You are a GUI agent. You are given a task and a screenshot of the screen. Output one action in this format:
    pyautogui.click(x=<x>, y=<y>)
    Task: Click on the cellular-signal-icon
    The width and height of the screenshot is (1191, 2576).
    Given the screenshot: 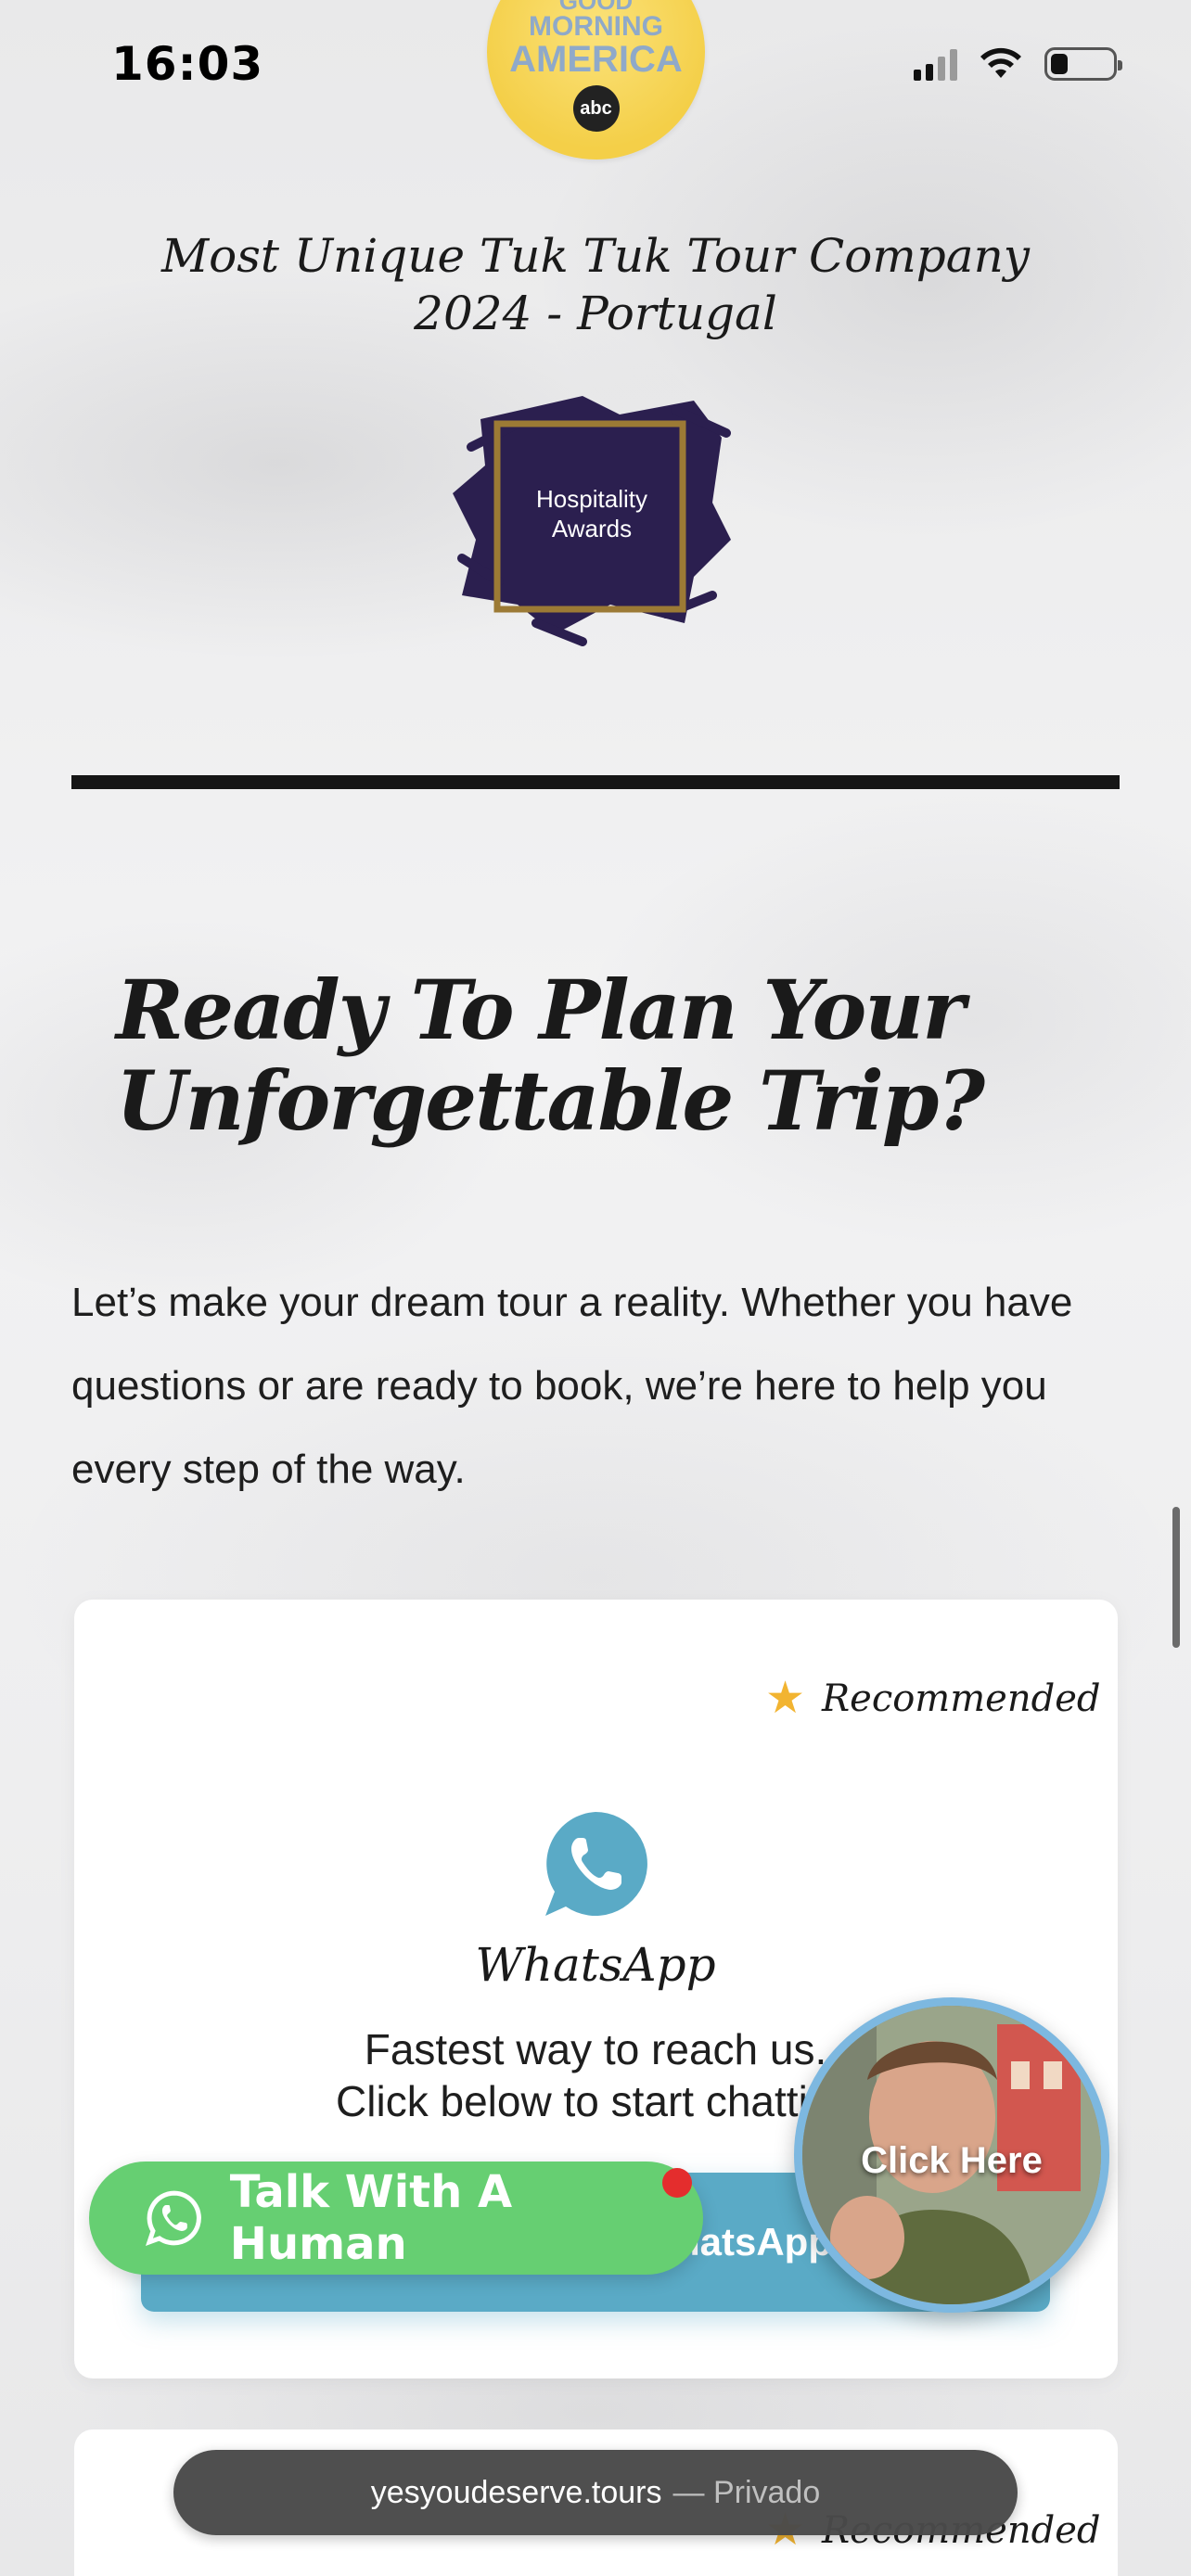 What is the action you would take?
    pyautogui.click(x=935, y=64)
    